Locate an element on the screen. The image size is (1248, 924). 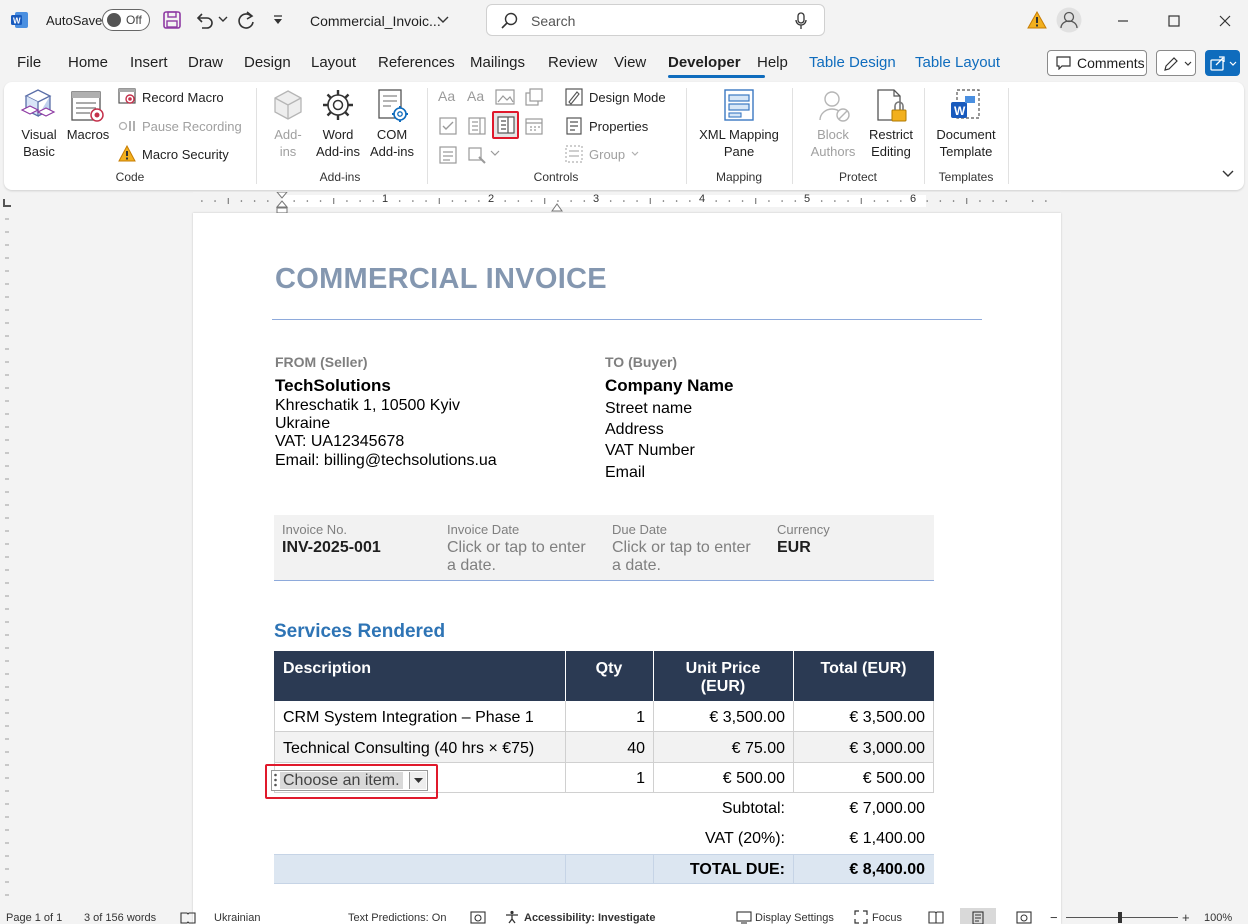
design-mode-icon is located at coordinates (574, 97).